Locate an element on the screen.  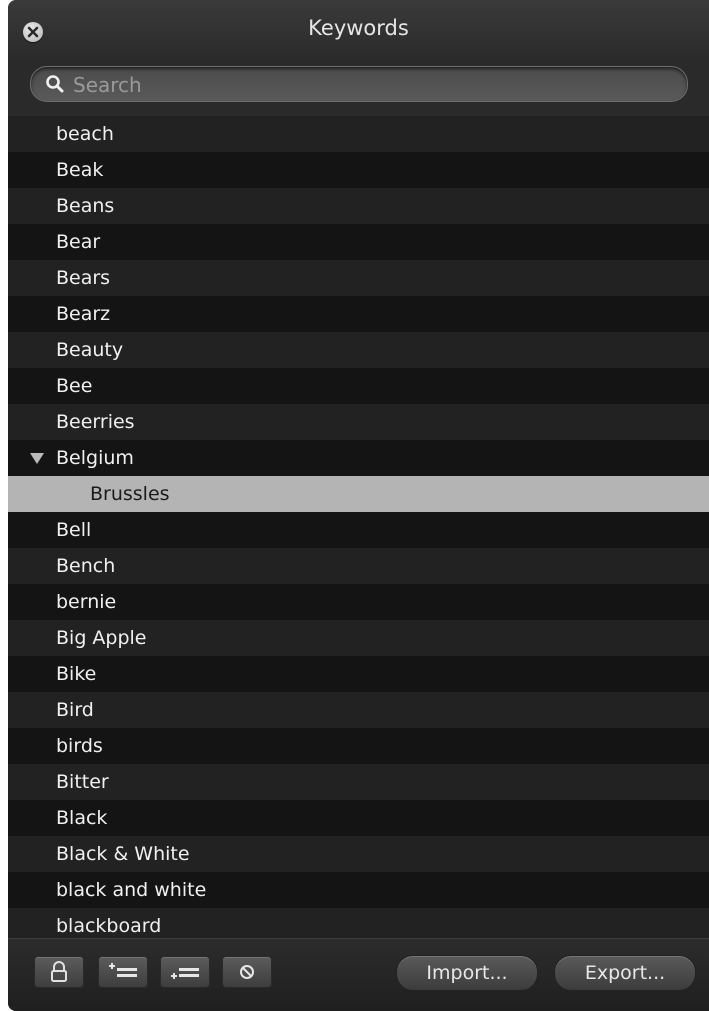
keyword-row: Beans is located at coordinates (358, 206).